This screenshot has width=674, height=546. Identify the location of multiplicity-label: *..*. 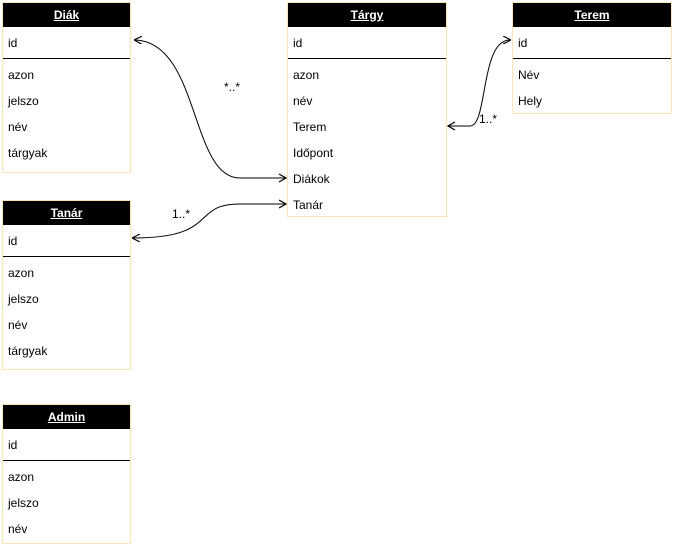
(232, 87).